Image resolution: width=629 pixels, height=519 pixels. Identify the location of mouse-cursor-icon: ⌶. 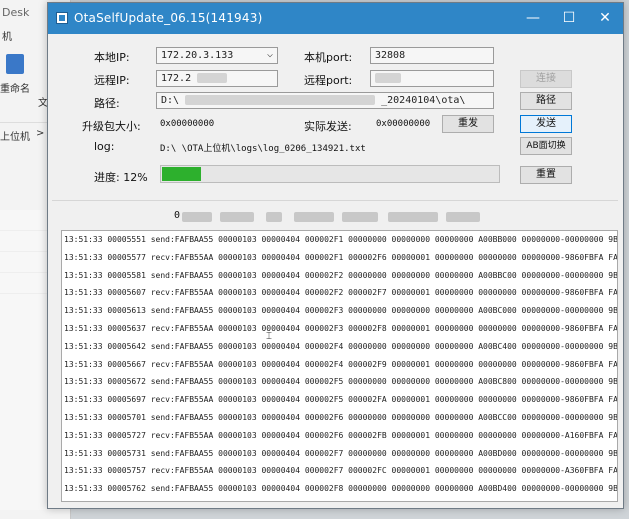
(269, 336).